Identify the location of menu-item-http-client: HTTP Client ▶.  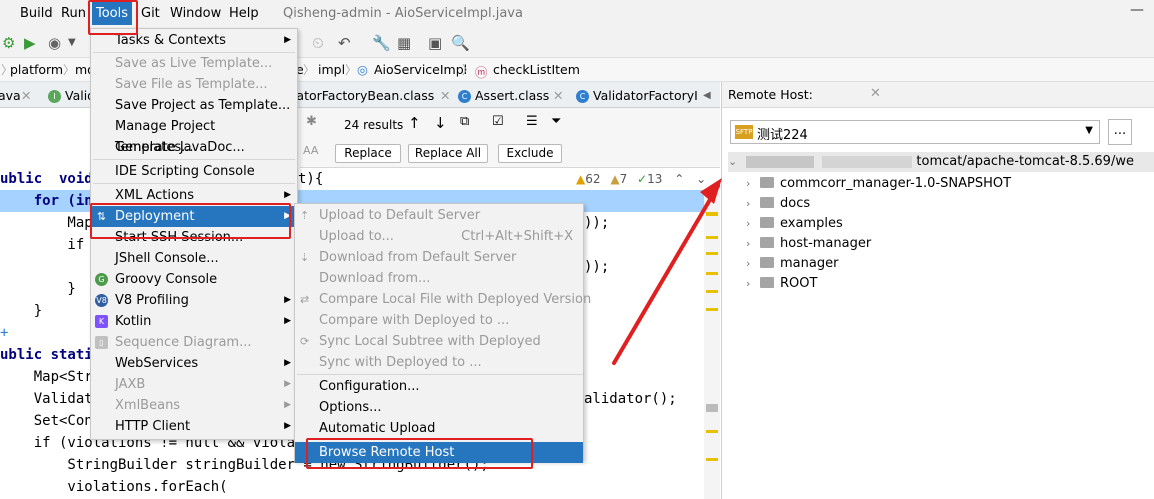
(194, 426).